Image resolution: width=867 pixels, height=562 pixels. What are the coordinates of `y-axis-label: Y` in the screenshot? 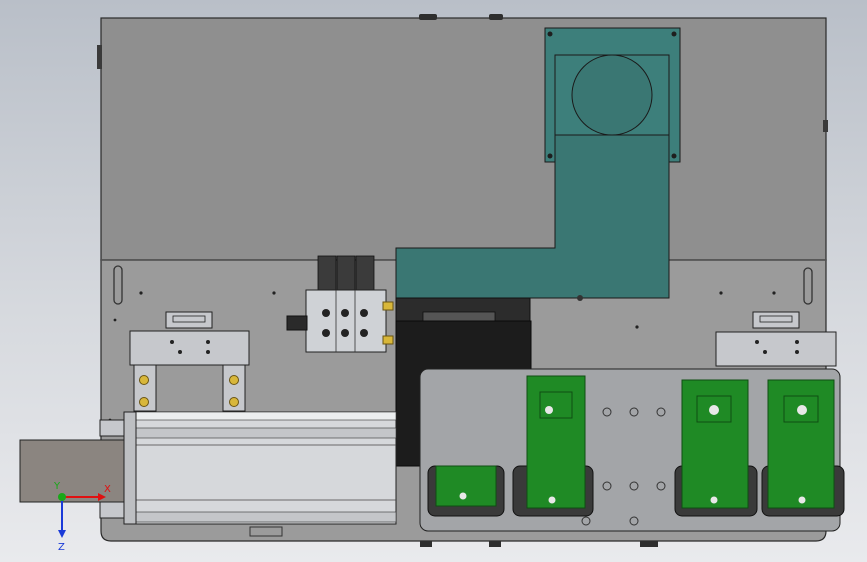 It's located at (57, 486).